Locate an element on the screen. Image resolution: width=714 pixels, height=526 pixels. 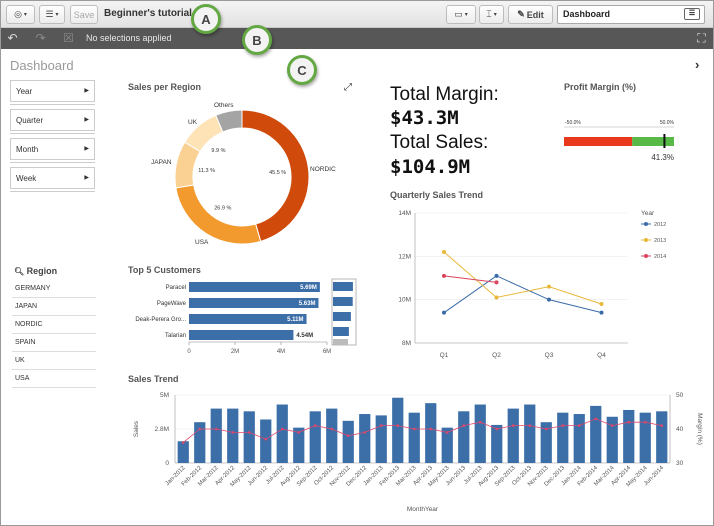
save-button: Save is located at coordinates (84, 14).